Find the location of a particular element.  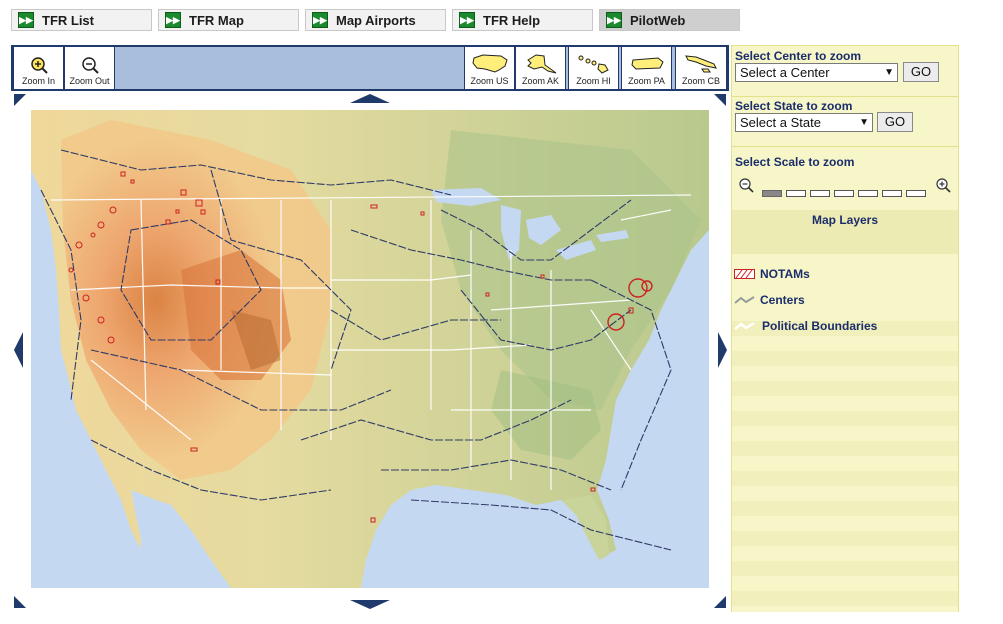

zoom-ak-button: Zoom AK is located at coordinates (540, 68).